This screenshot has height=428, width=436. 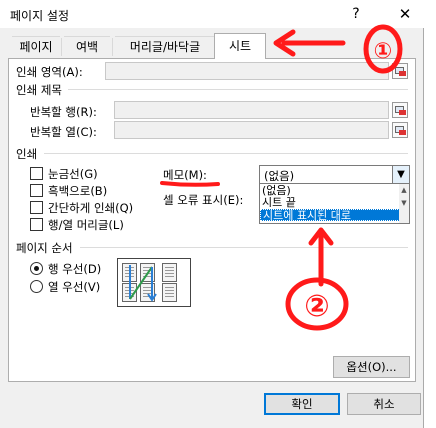 What do you see at coordinates (203, 200) in the screenshot?
I see `cell-errors-label: 셀 오류 표시(E):` at bounding box center [203, 200].